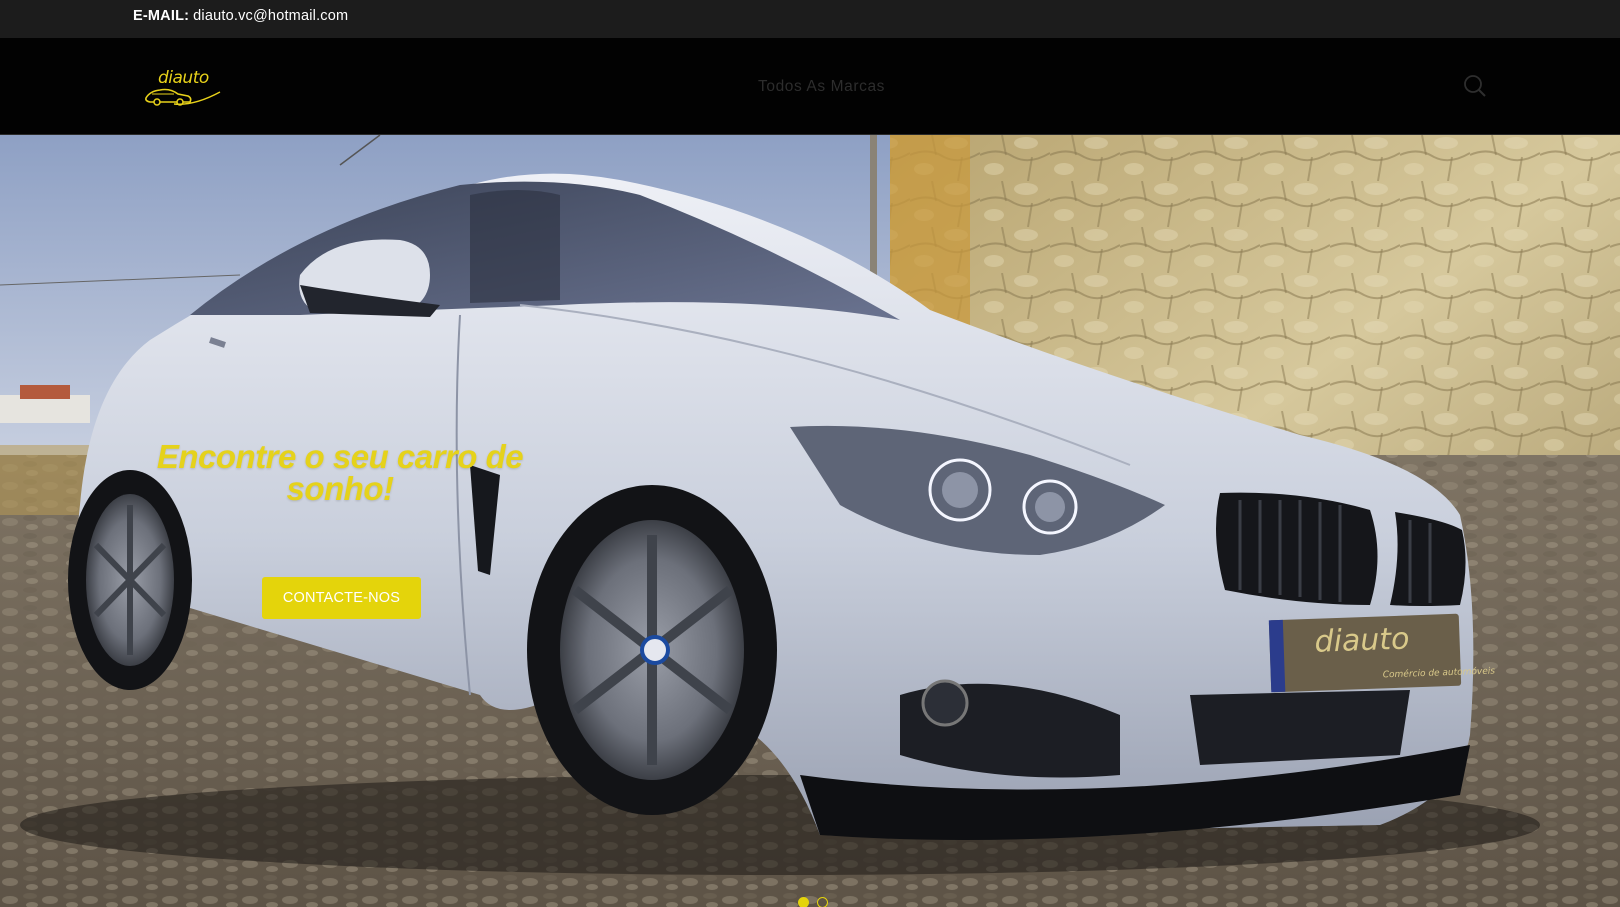 This screenshot has height=907, width=1620. Describe the element at coordinates (341, 598) in the screenshot. I see `contact-button: CONTACTE-NOS` at that location.